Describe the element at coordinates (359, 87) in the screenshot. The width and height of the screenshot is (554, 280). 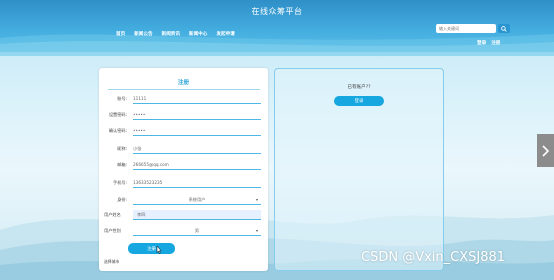
I see `has-account-text: 已有账户??` at that location.